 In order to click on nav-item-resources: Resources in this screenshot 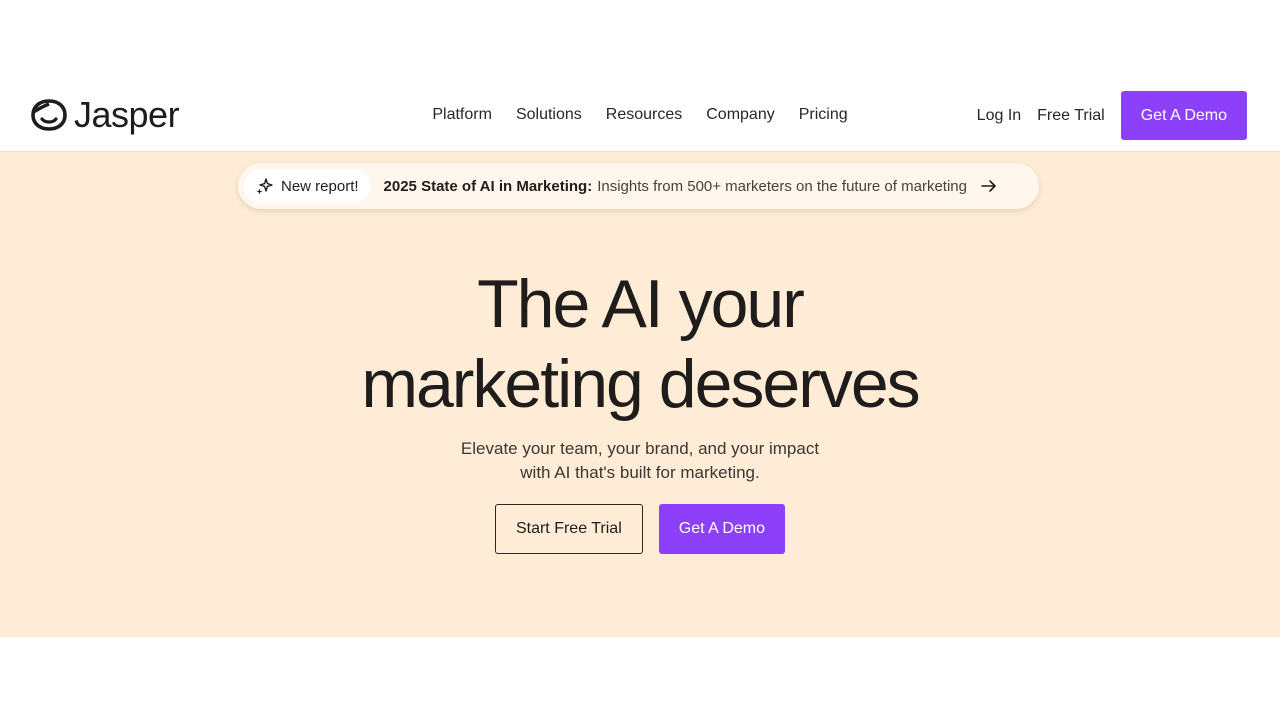, I will do `click(644, 115)`.